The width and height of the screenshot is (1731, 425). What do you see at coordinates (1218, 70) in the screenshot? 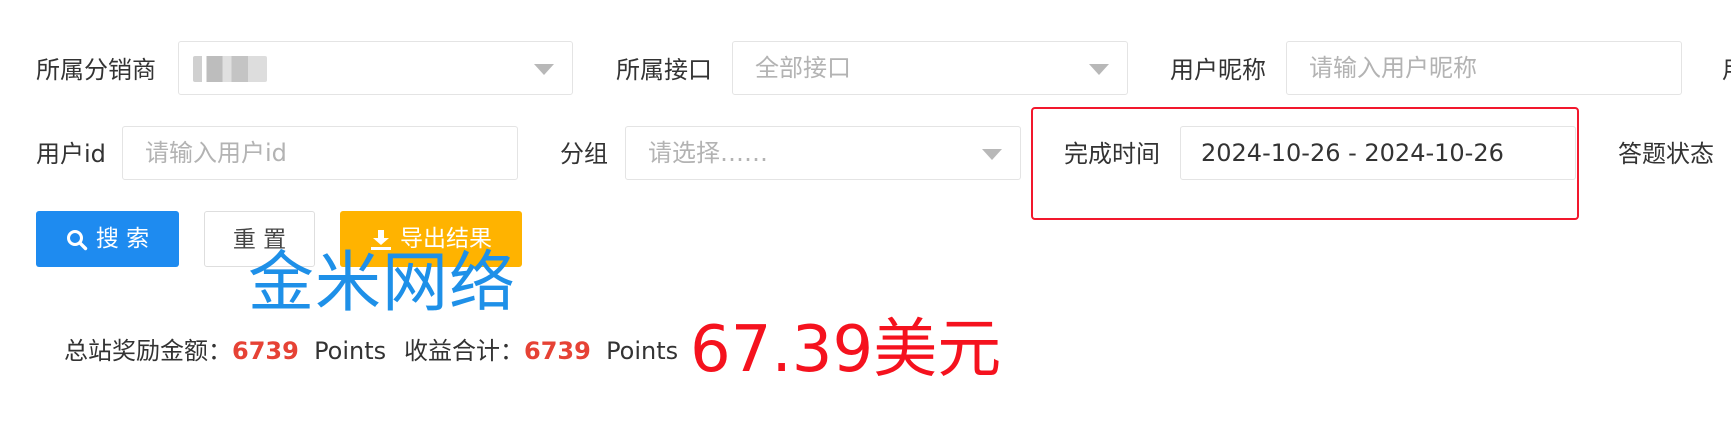
I see `nickname-label: 用户昵称` at bounding box center [1218, 70].